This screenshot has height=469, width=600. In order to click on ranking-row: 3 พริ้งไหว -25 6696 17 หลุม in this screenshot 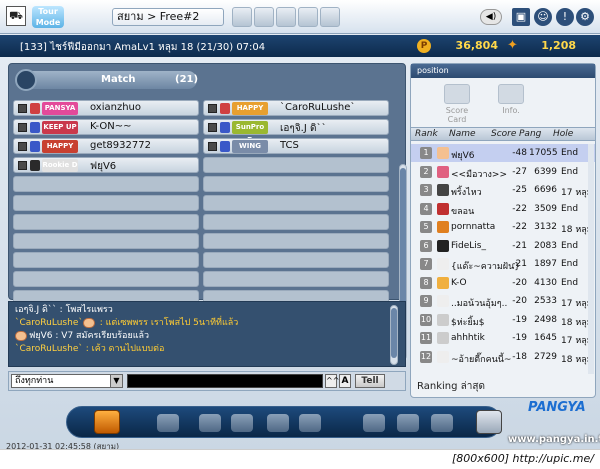, I will do `click(503, 190)`.